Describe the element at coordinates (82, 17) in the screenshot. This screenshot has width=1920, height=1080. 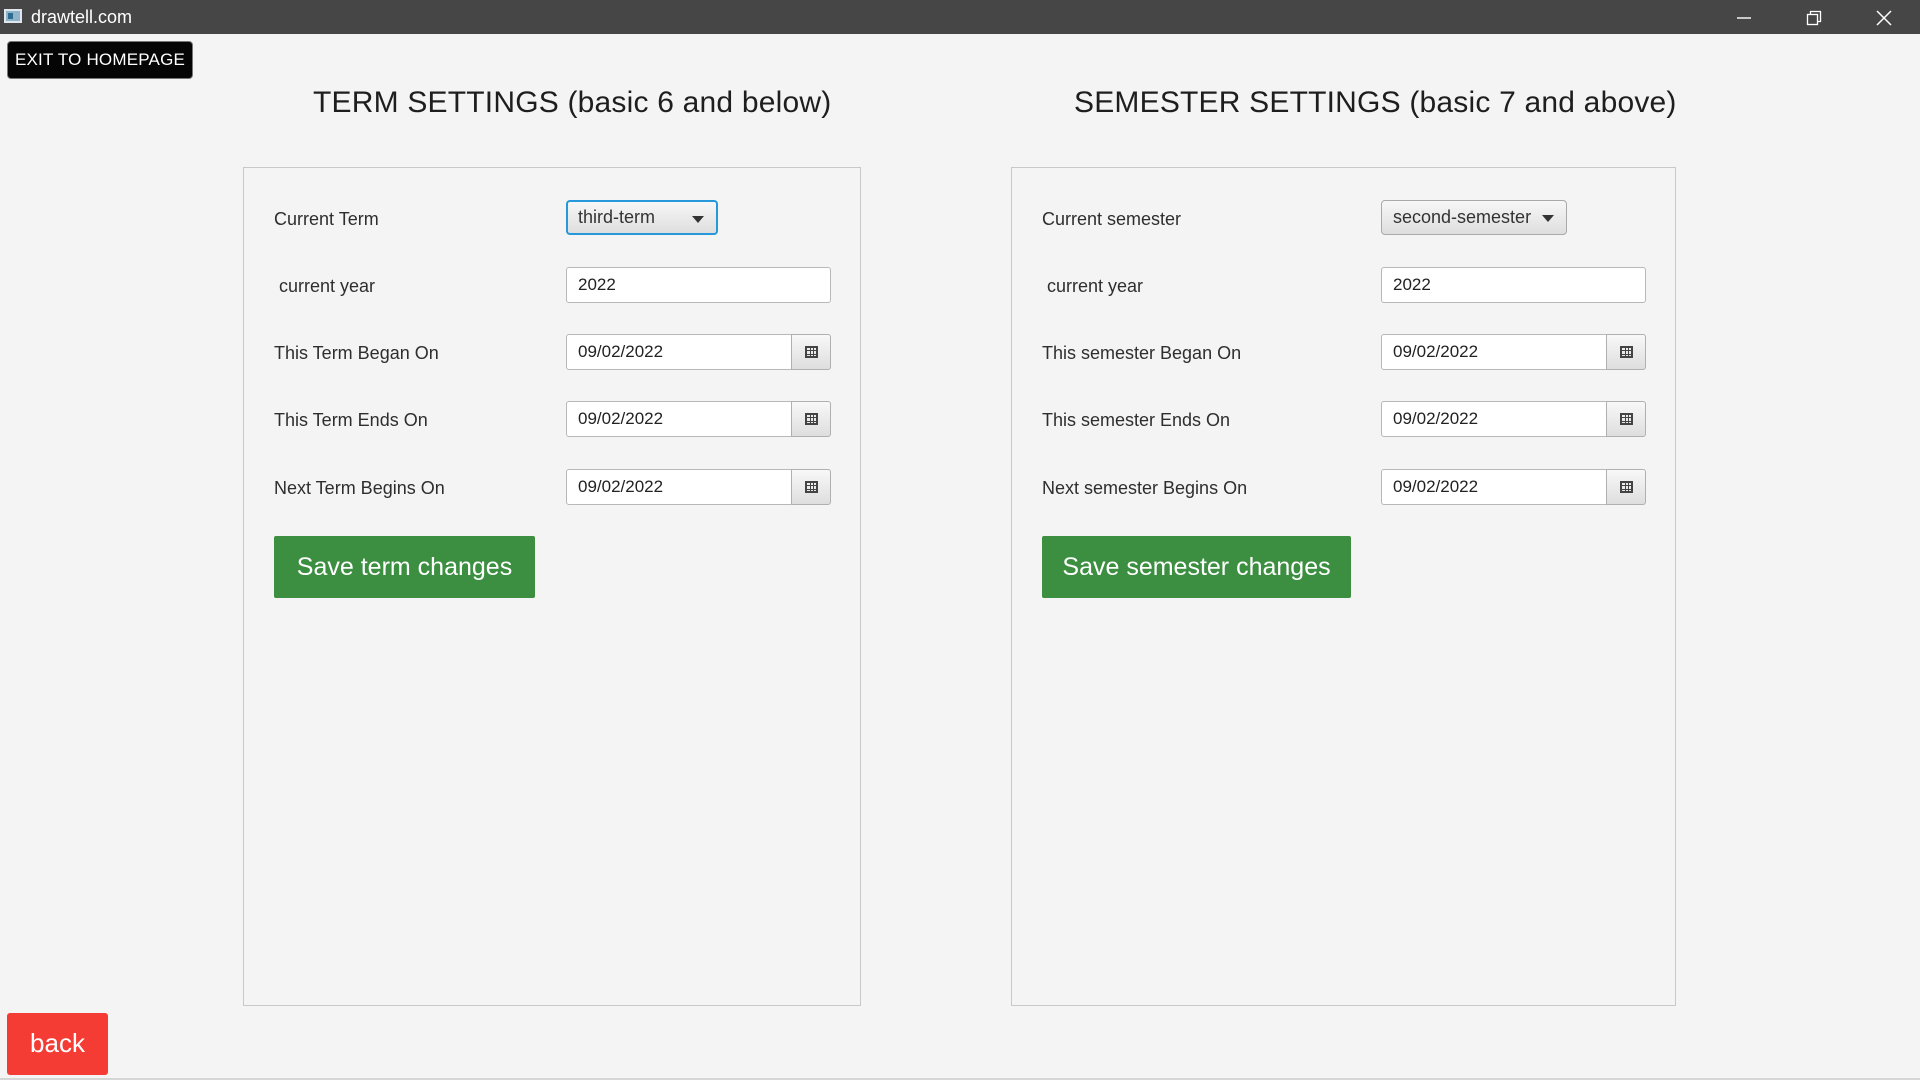
I see `window-title: drawtell.com` at that location.